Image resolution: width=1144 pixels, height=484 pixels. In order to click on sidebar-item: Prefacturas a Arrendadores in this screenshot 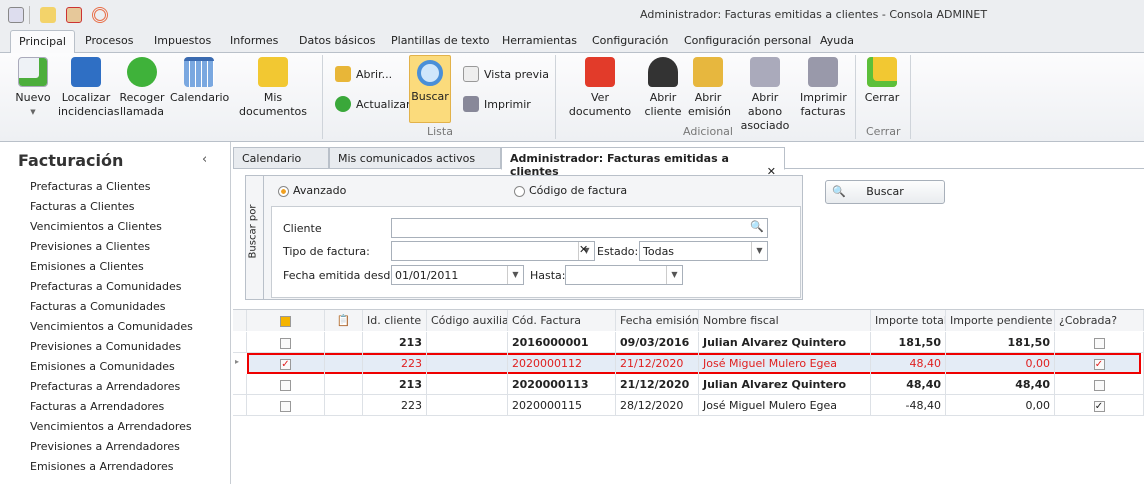, I will do `click(105, 386)`.